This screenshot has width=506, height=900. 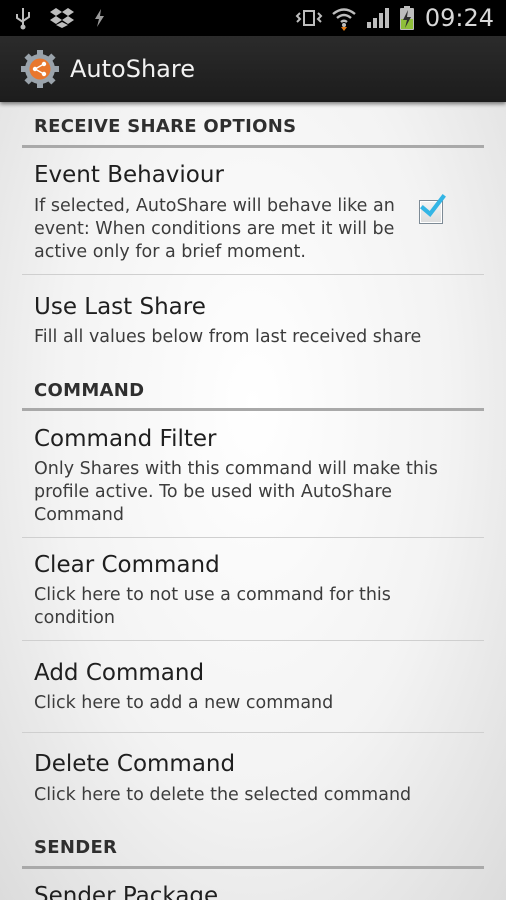 I want to click on autoshare-gear-icon, so click(x=40, y=69).